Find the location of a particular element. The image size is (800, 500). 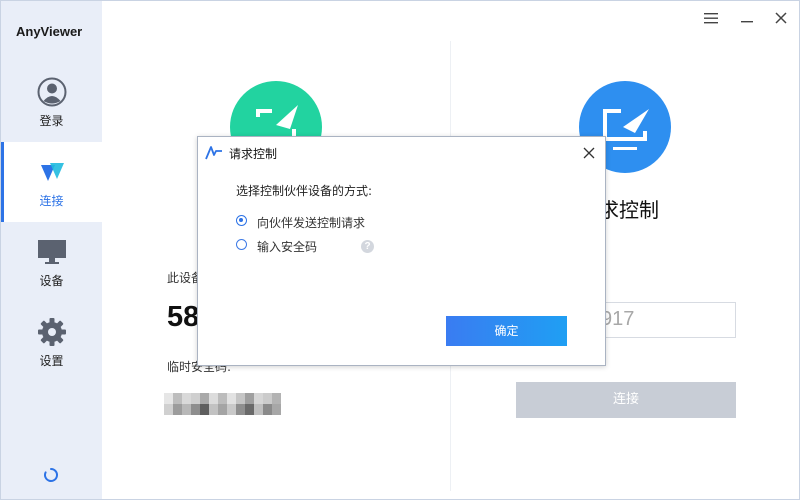

help-icon: ? is located at coordinates (367, 246).